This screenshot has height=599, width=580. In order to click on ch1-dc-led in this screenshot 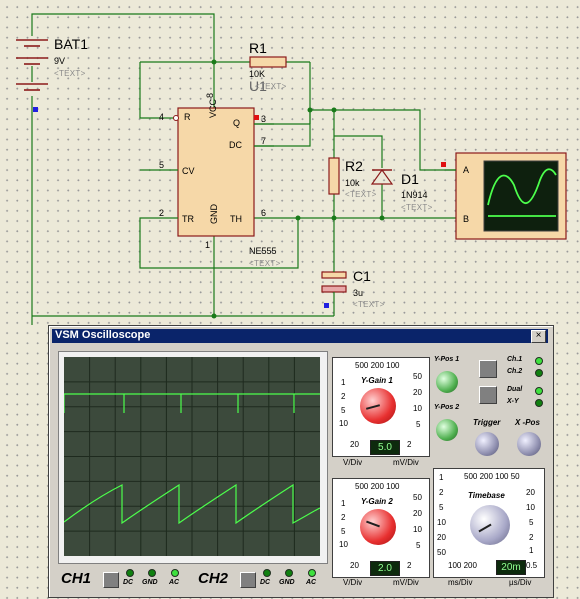, I will do `click(130, 573)`.